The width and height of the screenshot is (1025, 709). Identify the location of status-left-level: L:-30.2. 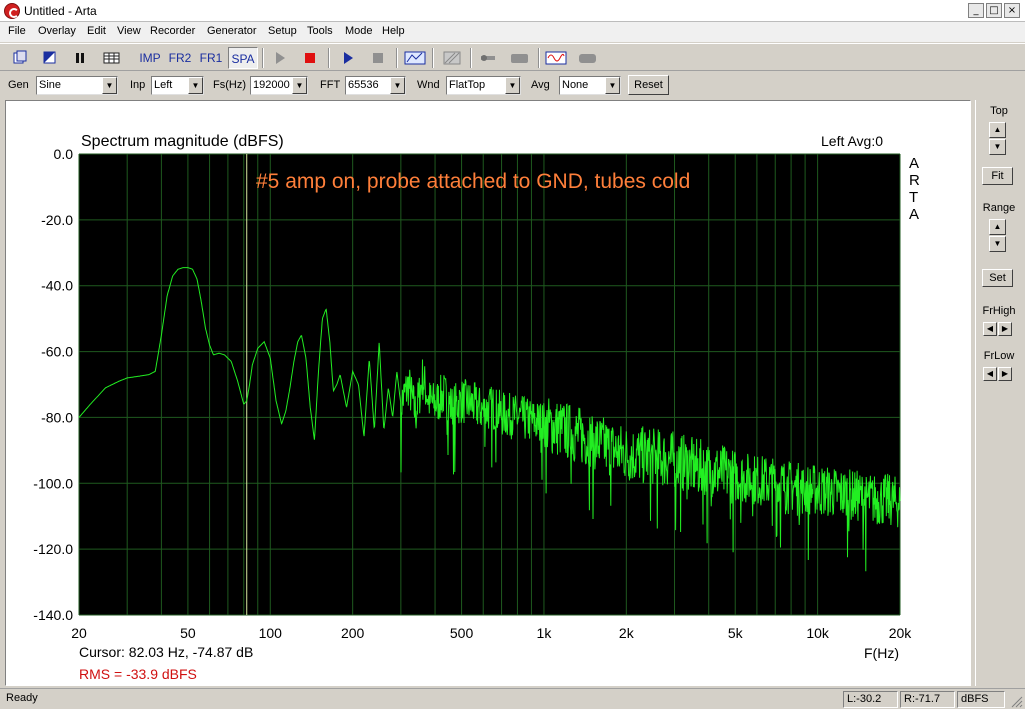
(870, 699).